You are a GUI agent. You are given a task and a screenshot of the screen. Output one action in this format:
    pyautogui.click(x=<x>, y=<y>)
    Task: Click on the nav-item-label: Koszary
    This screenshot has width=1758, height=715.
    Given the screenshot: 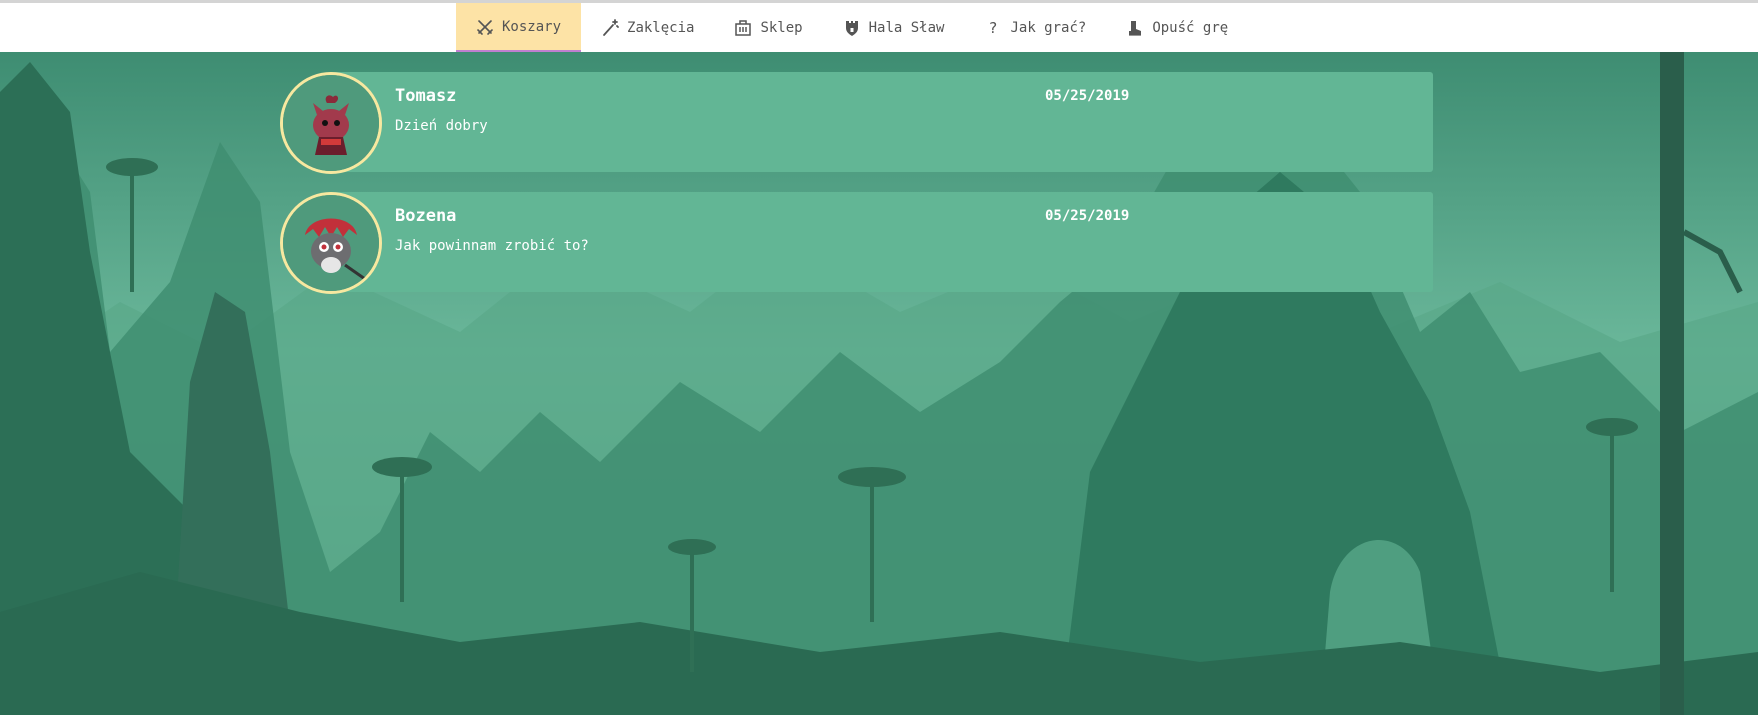 What is the action you would take?
    pyautogui.click(x=532, y=26)
    